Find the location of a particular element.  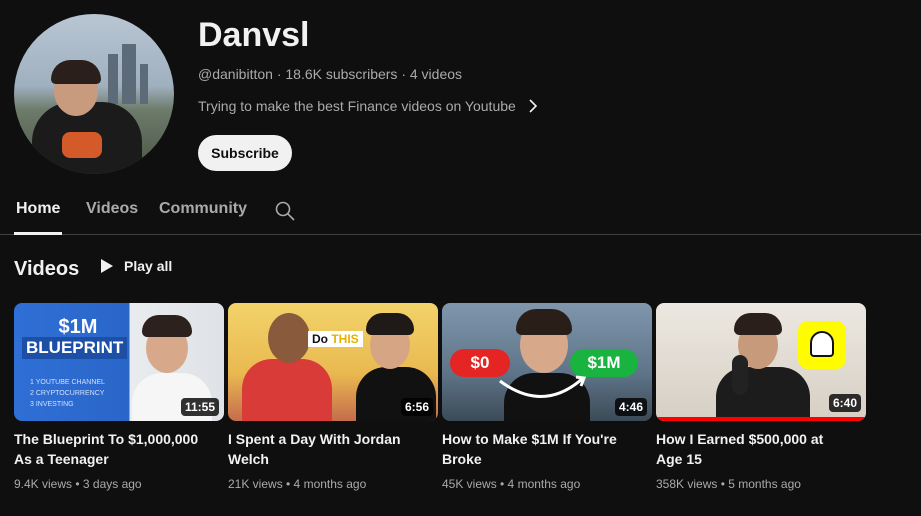

thumbnail-list-item: 2 CRYPTOCURRENCY is located at coordinates (67, 393).